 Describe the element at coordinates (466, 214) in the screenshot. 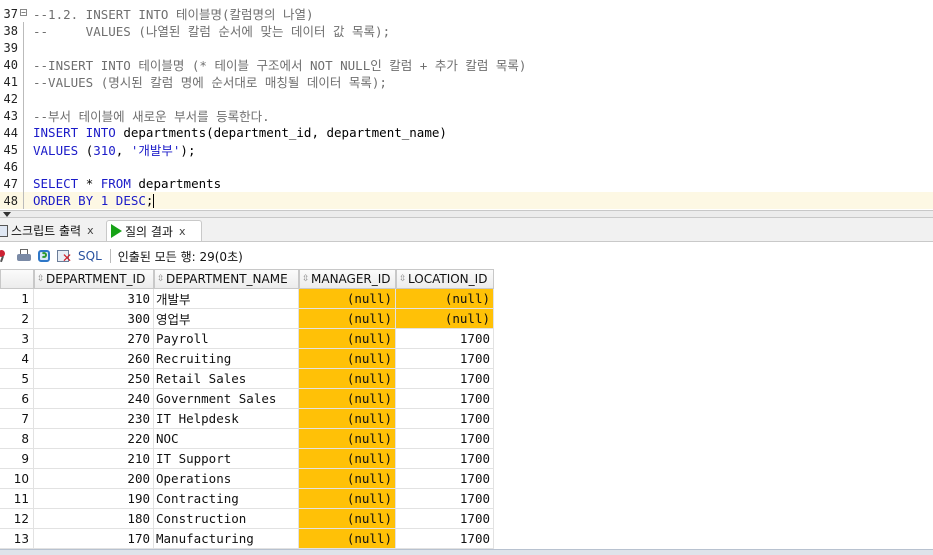

I see `panel-splitter` at that location.